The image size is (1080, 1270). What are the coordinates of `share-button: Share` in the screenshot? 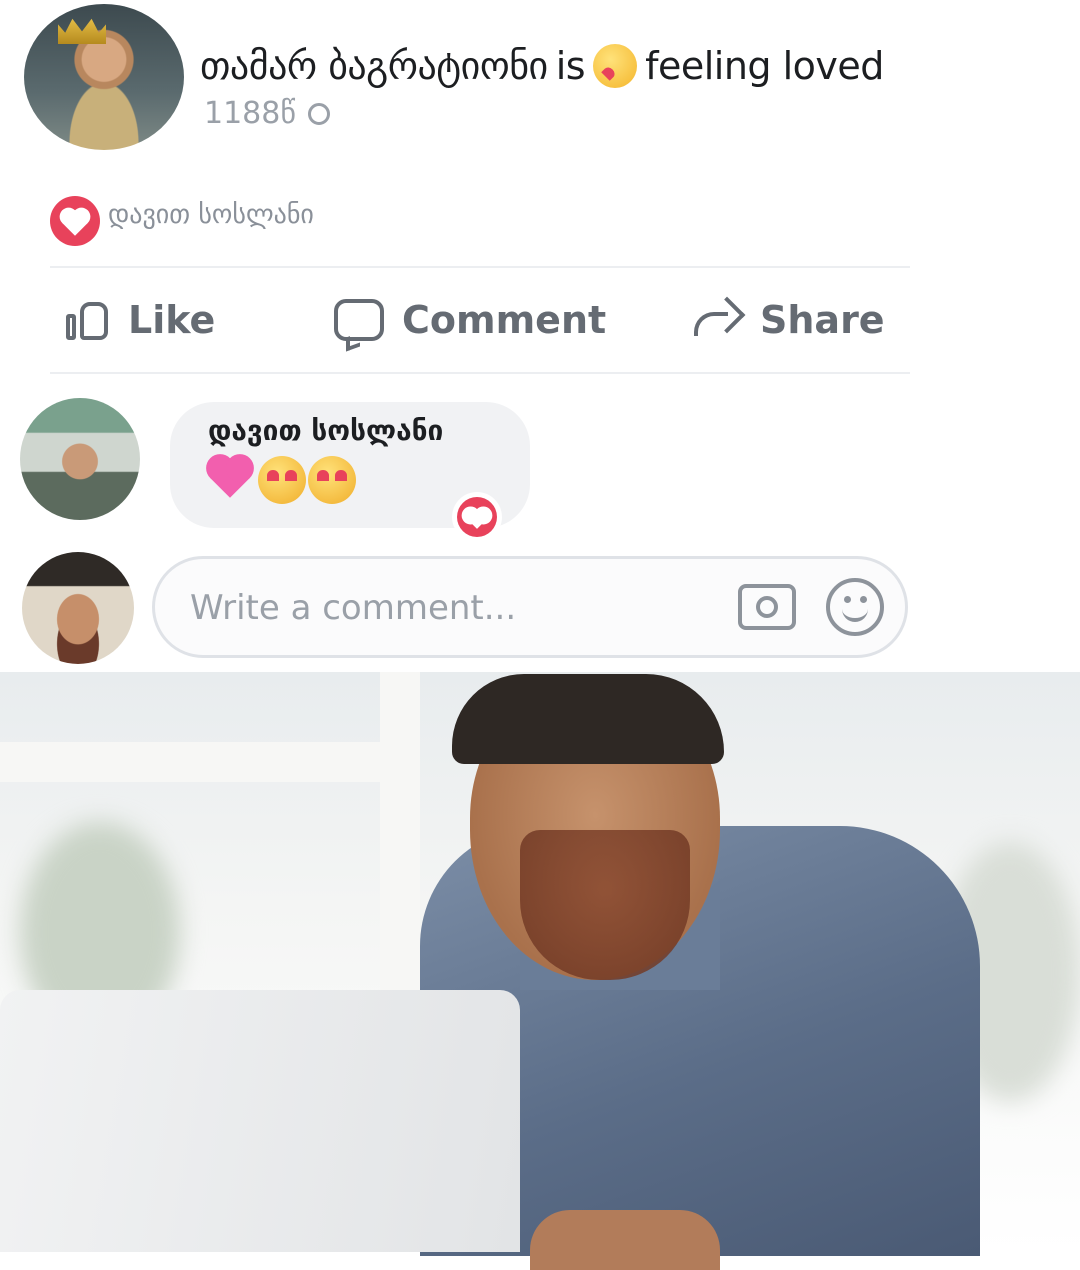 It's located at (787, 320).